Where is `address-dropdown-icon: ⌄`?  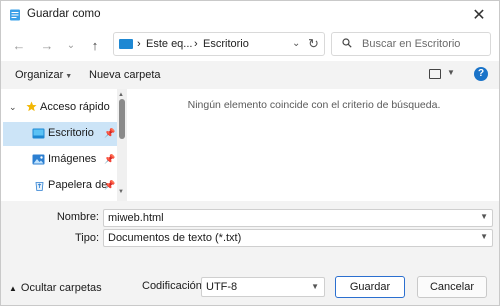 address-dropdown-icon: ⌄ is located at coordinates (296, 43).